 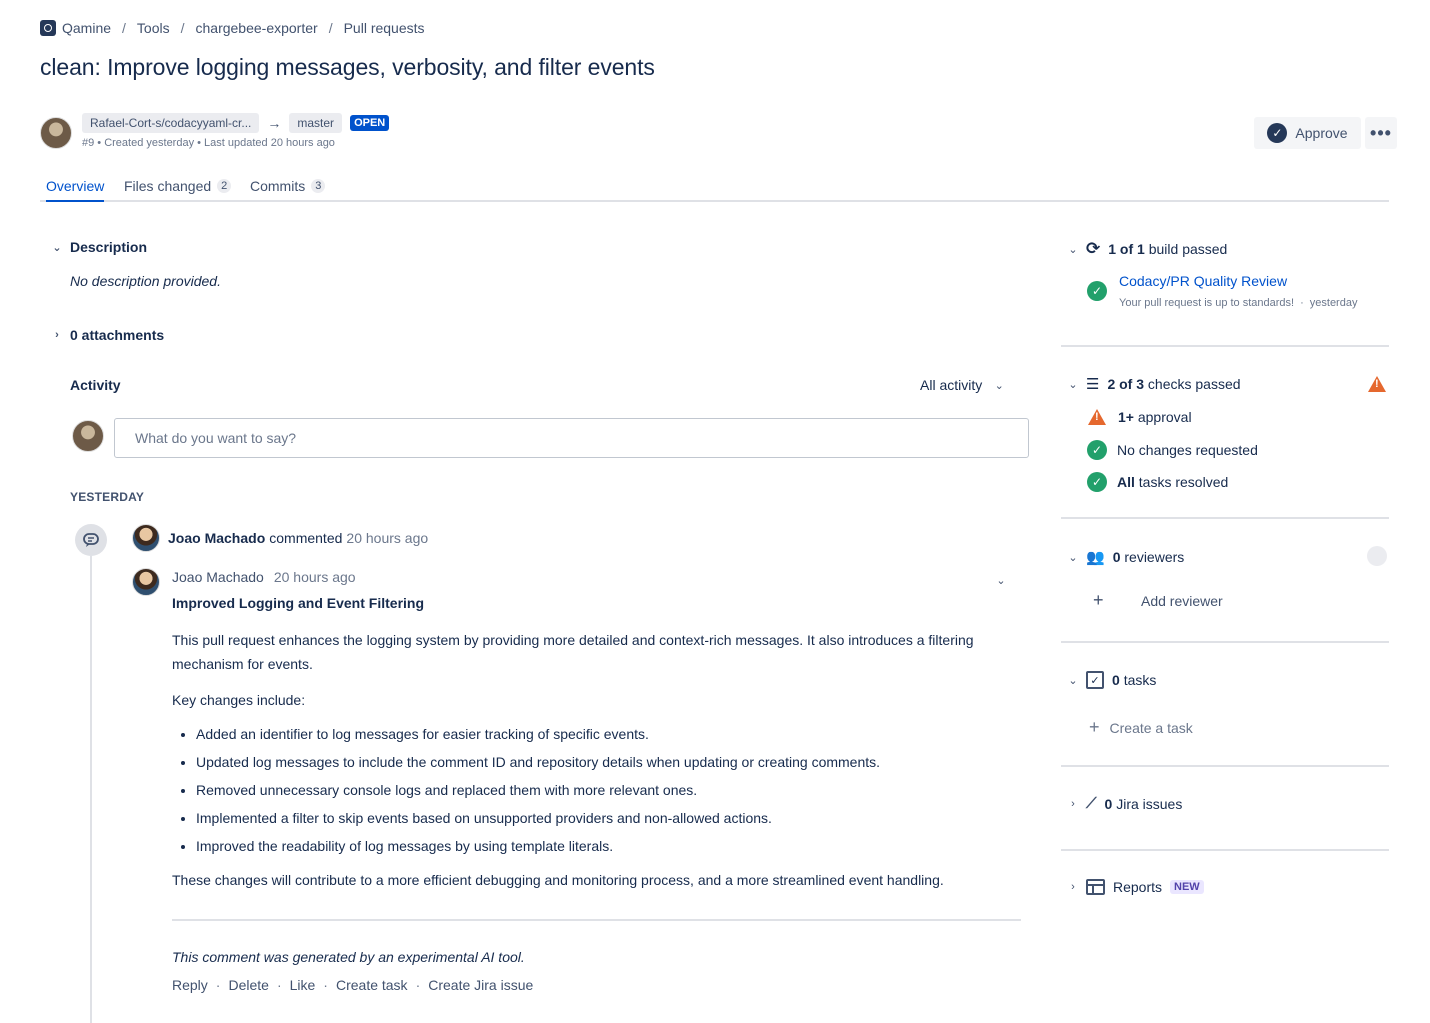 I want to click on breadcrumb-workspace: Qamine, so click(x=86, y=28).